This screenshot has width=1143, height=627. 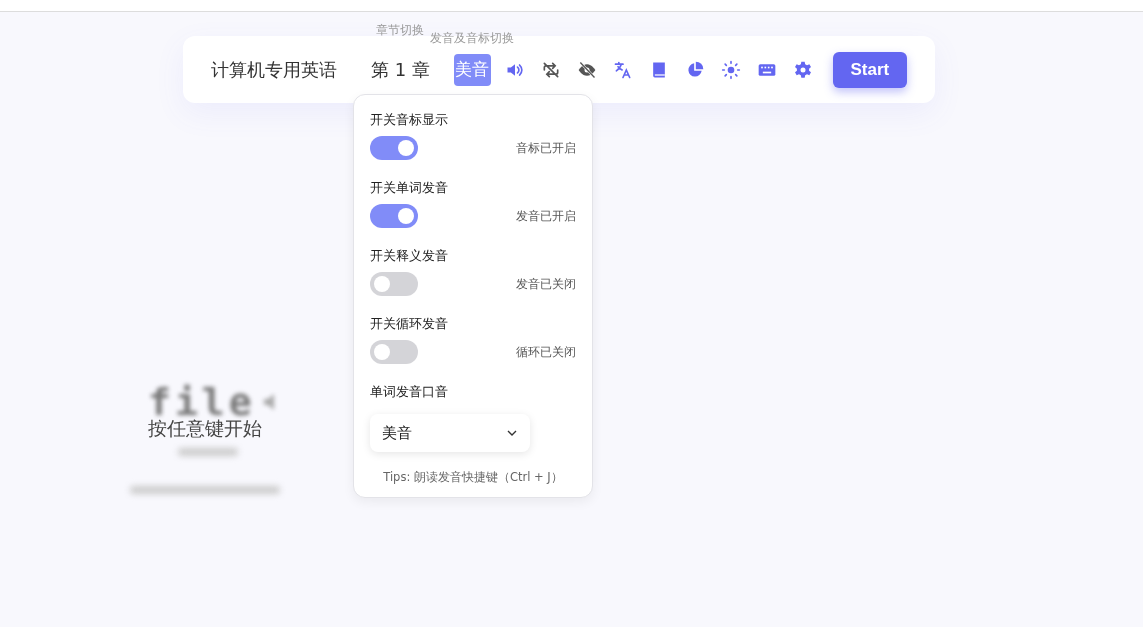 What do you see at coordinates (546, 148) in the screenshot?
I see `status-text: 音标已开启` at bounding box center [546, 148].